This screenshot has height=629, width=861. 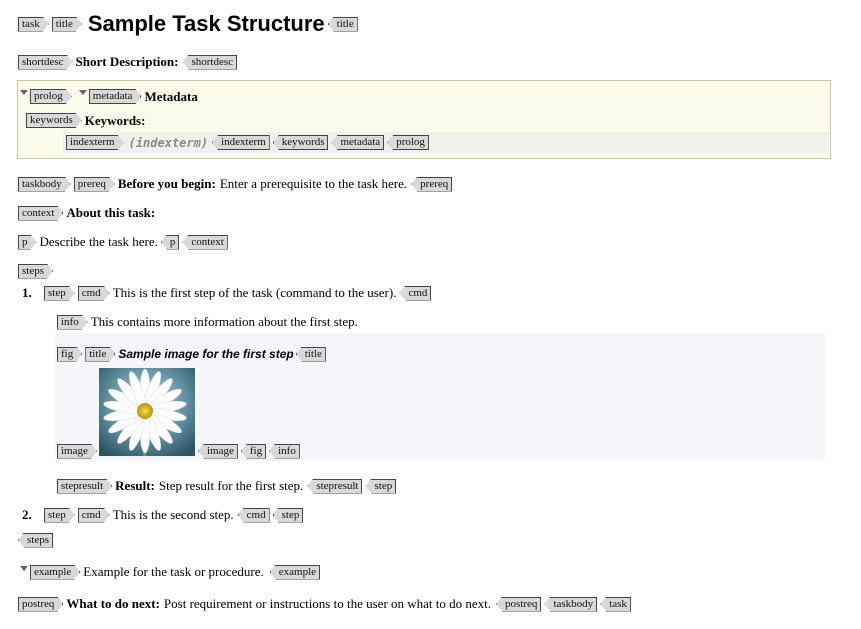 I want to click on task-start-tag: task, so click(x=33, y=24).